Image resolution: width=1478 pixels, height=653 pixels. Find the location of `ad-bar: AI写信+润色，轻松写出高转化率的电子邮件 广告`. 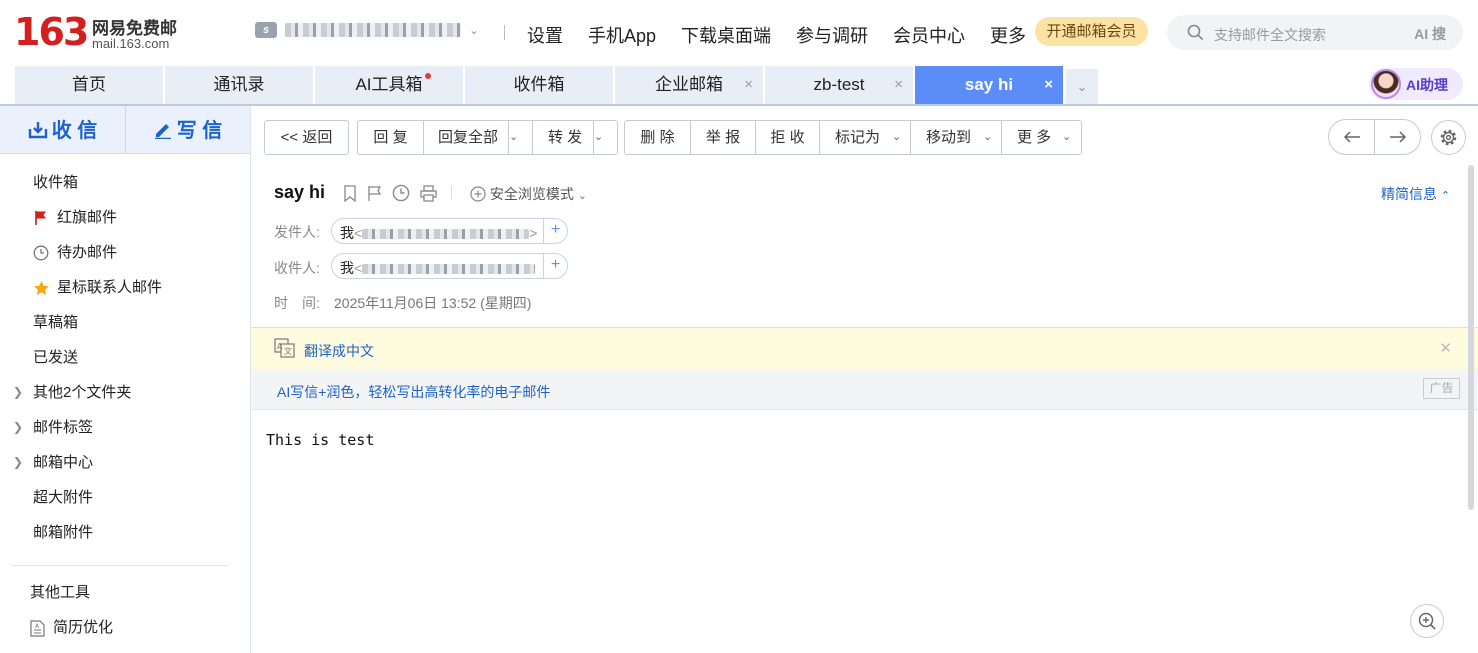

ad-bar: AI写信+润色，轻松写出高转化率的电子邮件 广告 is located at coordinates (864, 389).